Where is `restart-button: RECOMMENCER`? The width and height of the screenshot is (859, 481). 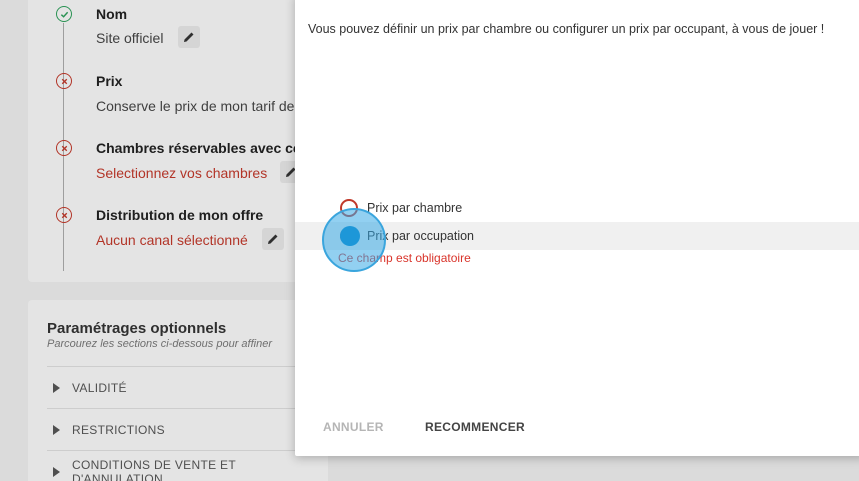 restart-button: RECOMMENCER is located at coordinates (475, 427).